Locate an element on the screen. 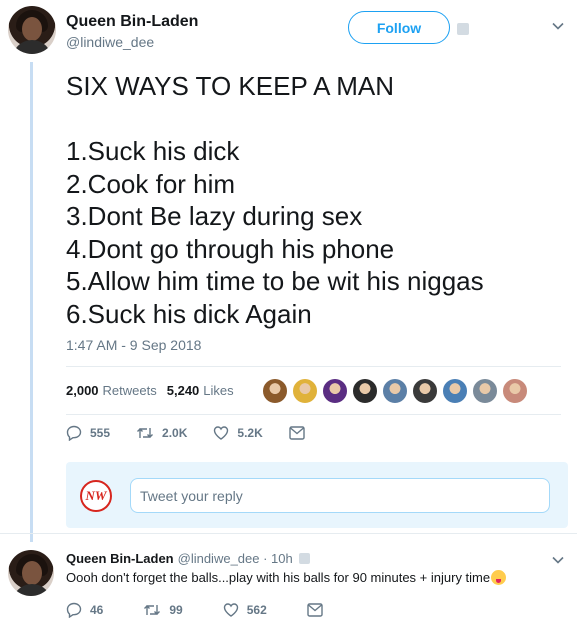  reply-button: 555 is located at coordinates (88, 433).